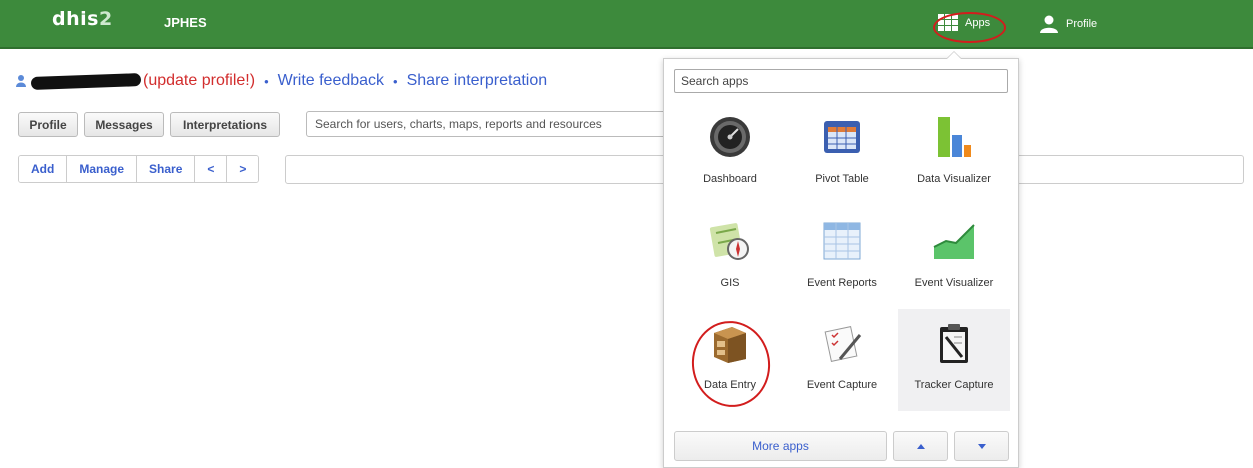  What do you see at coordinates (954, 283) in the screenshot?
I see `app-label: Event Visualizer` at bounding box center [954, 283].